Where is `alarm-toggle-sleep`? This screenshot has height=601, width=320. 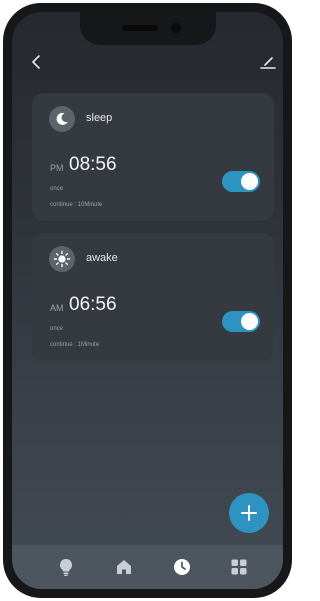
alarm-toggle-sleep is located at coordinates (241, 181).